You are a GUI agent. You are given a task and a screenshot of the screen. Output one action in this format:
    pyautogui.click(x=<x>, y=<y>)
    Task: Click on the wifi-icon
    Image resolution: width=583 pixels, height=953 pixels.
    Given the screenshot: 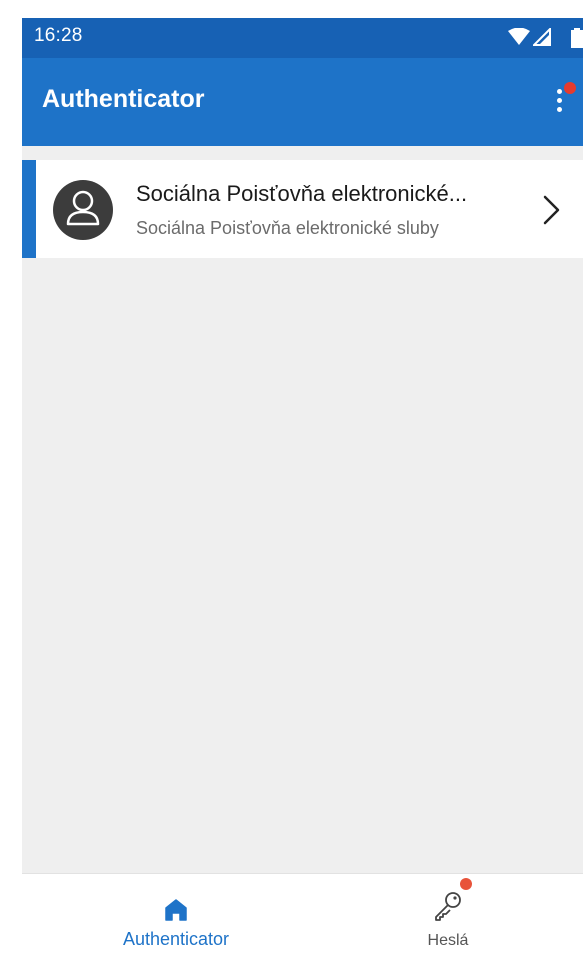 What is the action you would take?
    pyautogui.click(x=519, y=36)
    